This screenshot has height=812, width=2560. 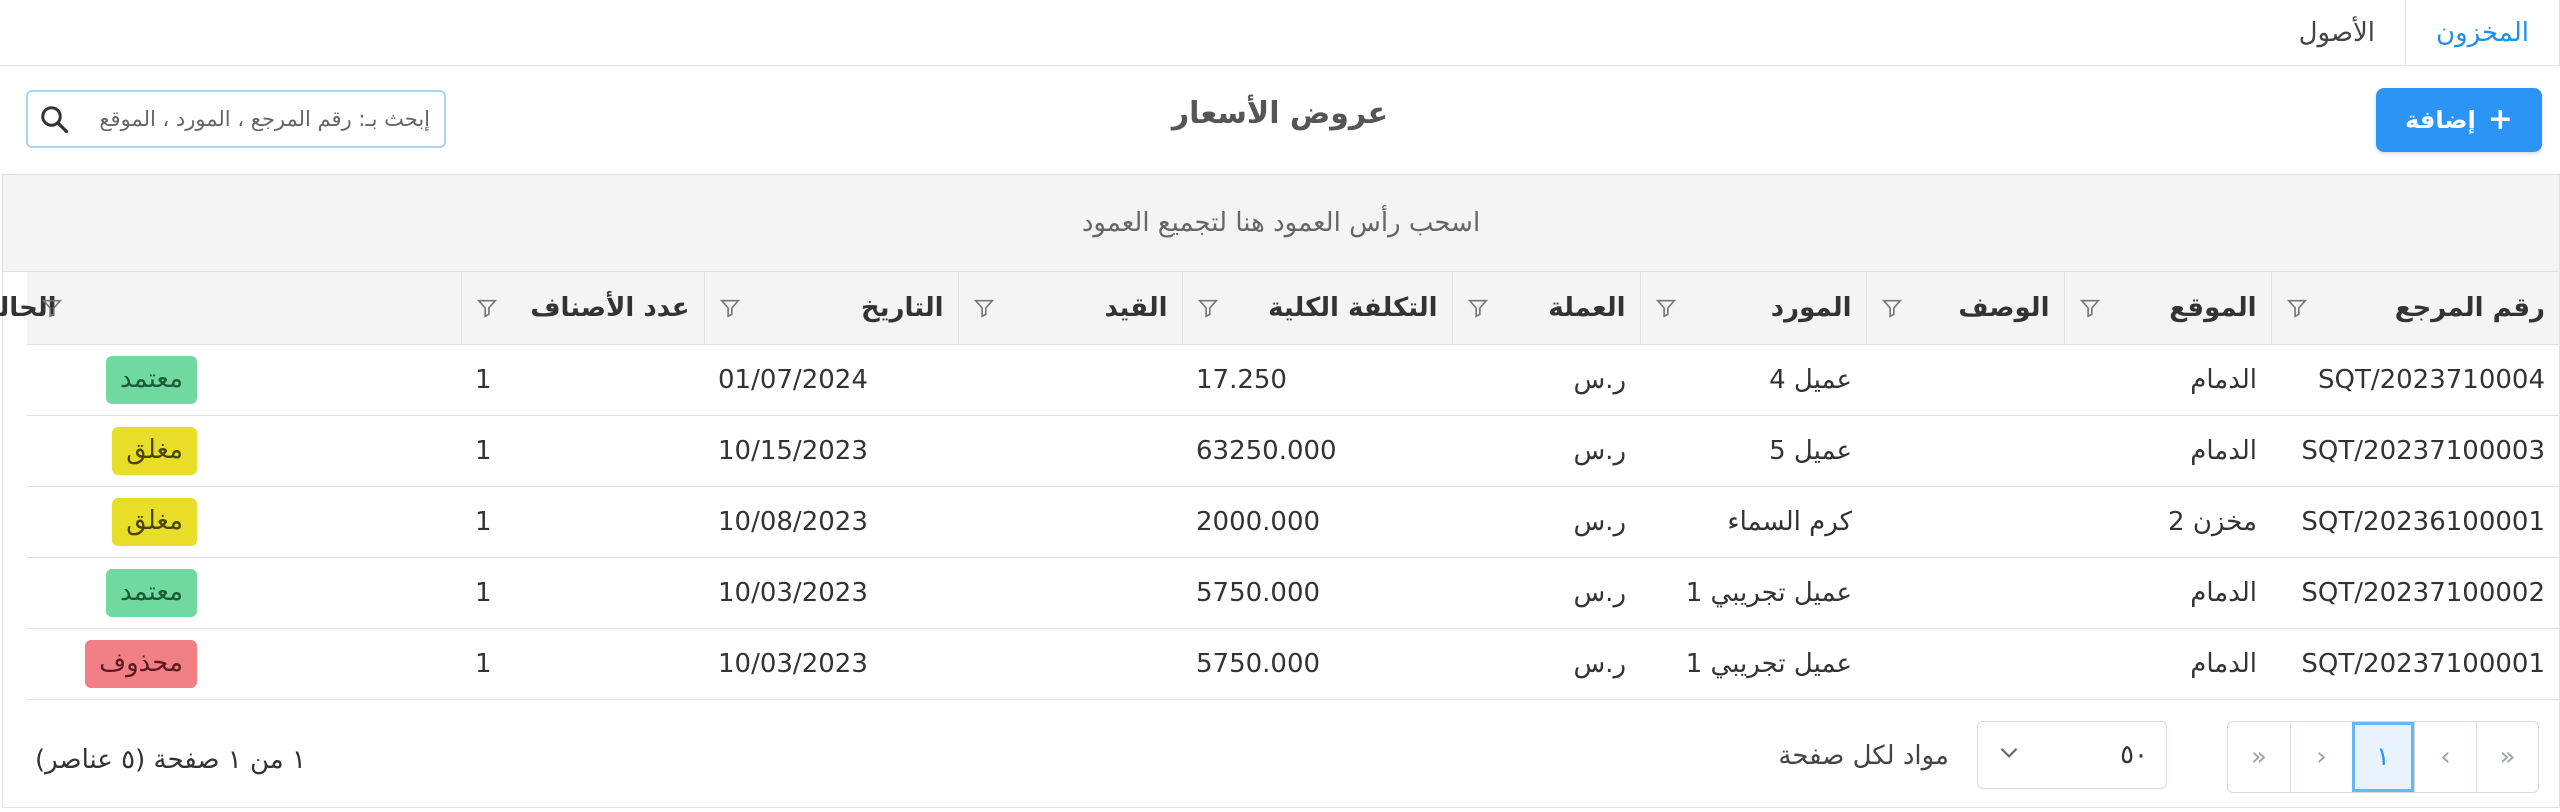 What do you see at coordinates (244, 522) in the screenshot?
I see `cell-status: مغلق` at bounding box center [244, 522].